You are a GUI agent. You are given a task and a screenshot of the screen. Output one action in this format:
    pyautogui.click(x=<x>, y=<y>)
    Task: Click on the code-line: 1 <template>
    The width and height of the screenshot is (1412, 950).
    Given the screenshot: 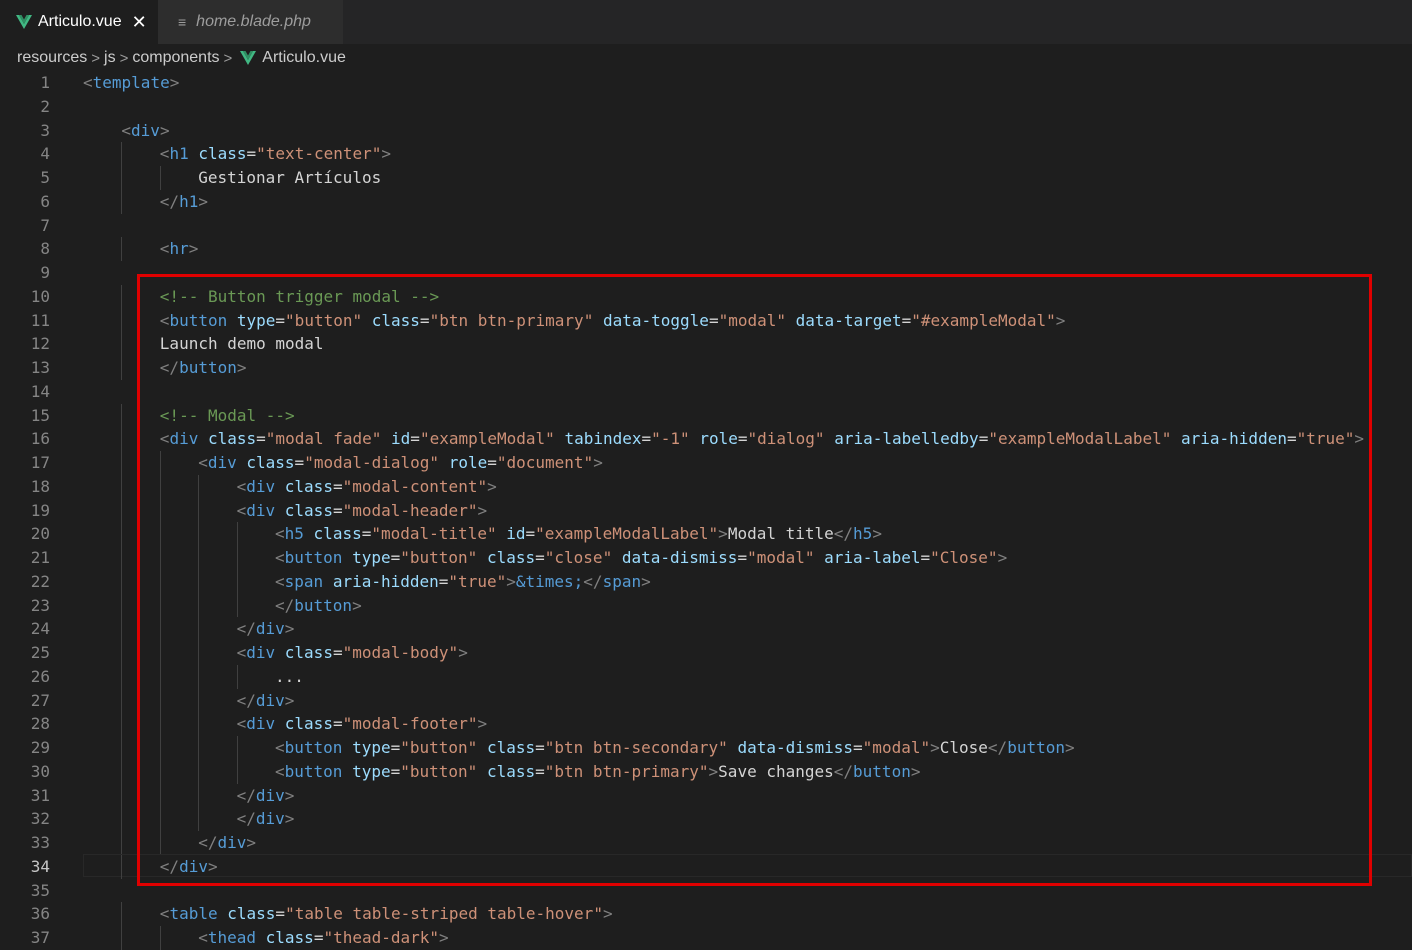 What is the action you would take?
    pyautogui.click(x=706, y=83)
    